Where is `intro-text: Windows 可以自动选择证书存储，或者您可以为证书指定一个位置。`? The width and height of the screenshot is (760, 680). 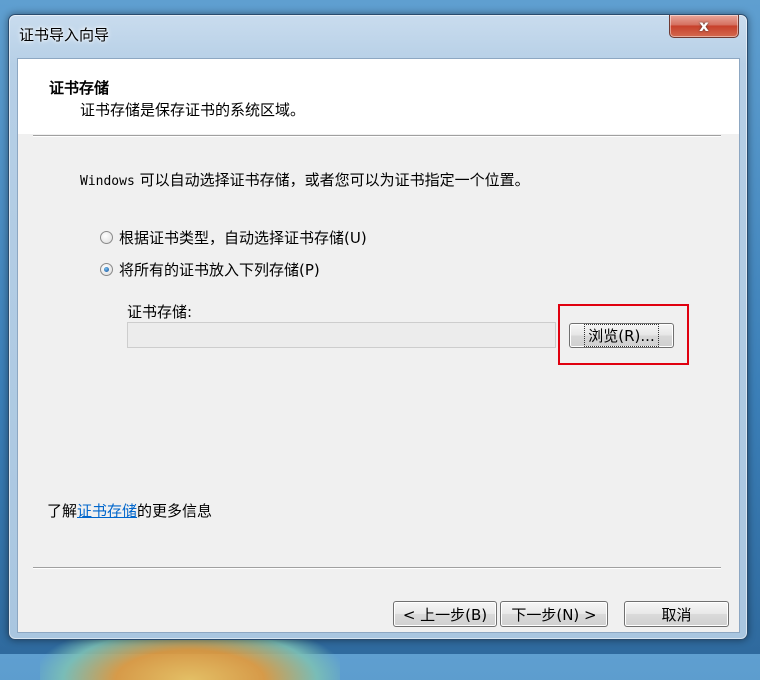
intro-text: Windows 可以自动选择证书存储，或者您可以为证书指定一个位置。 is located at coordinates (305, 179).